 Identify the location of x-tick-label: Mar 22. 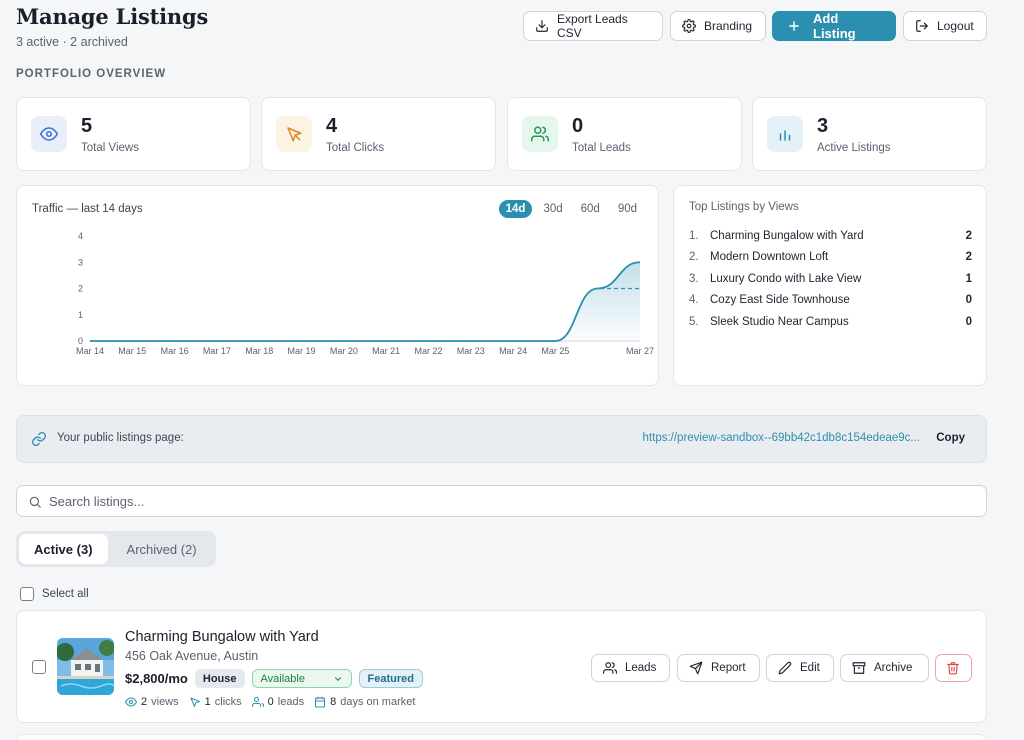
(428, 351).